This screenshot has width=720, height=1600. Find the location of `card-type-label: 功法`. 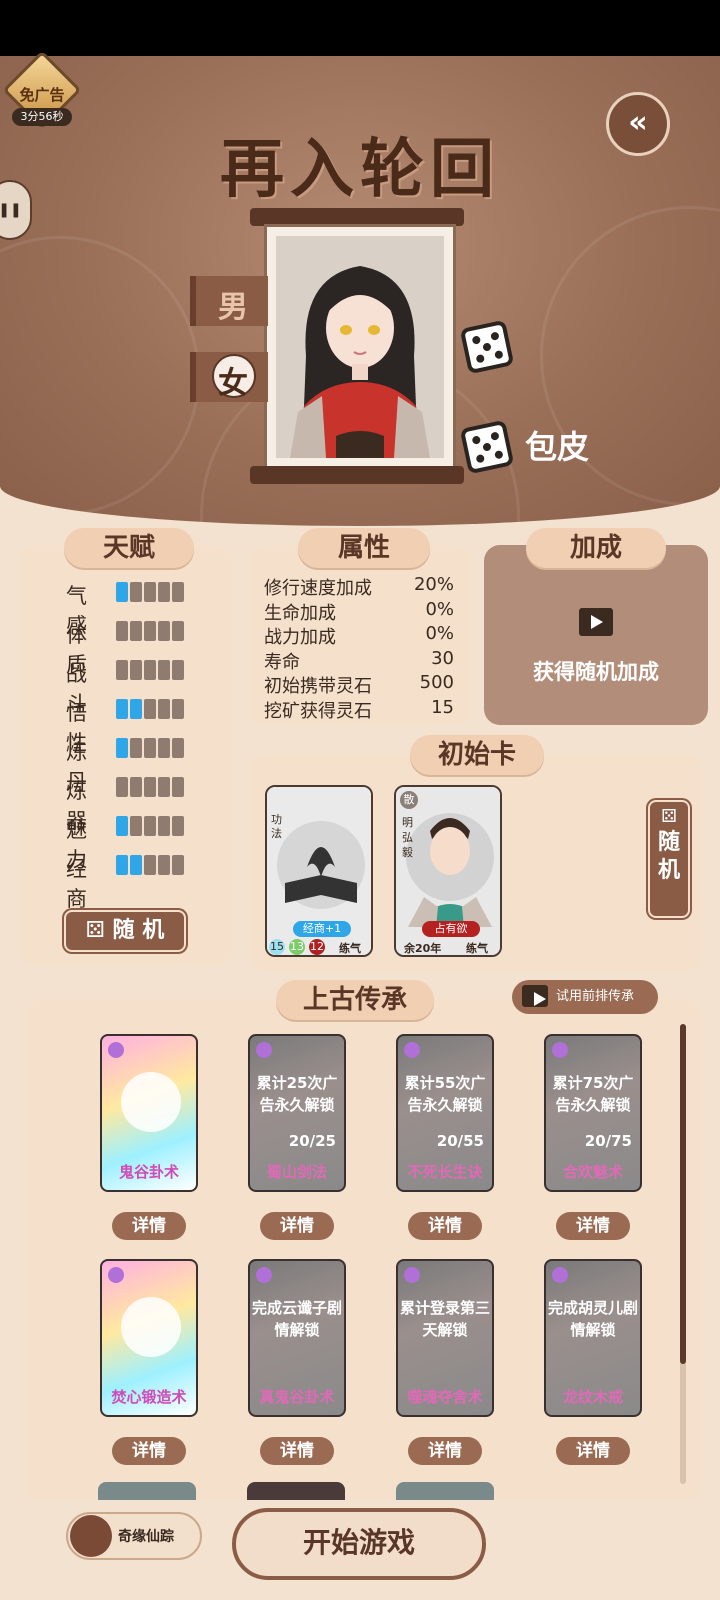

card-type-label: 功法 is located at coordinates (276, 826).